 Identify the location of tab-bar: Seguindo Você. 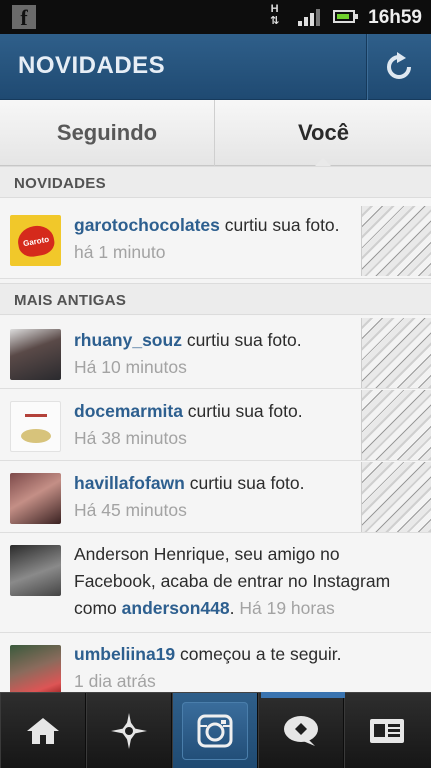
(215, 133).